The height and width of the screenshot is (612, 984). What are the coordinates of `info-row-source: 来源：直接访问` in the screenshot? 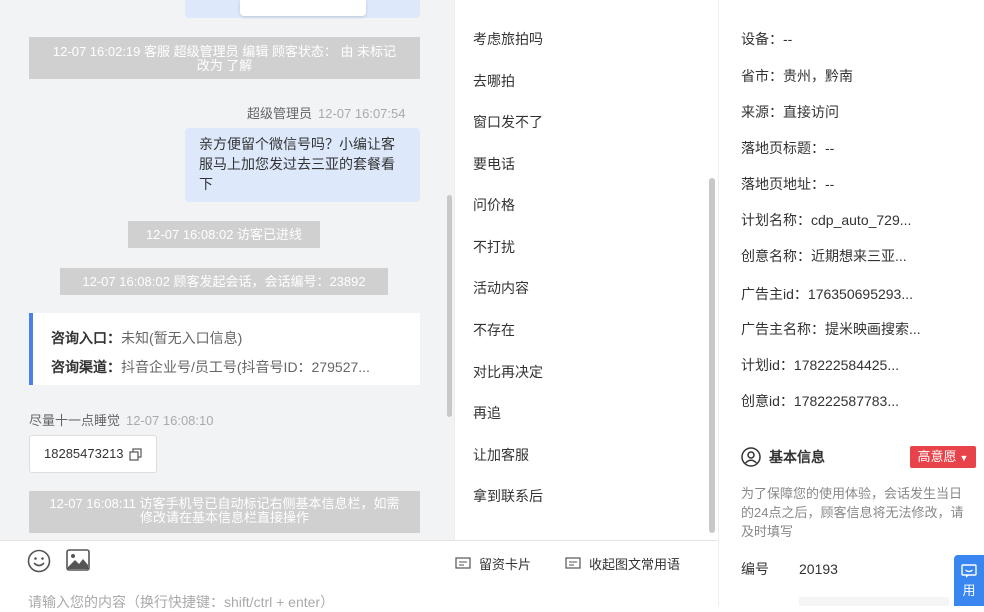 It's located at (790, 112).